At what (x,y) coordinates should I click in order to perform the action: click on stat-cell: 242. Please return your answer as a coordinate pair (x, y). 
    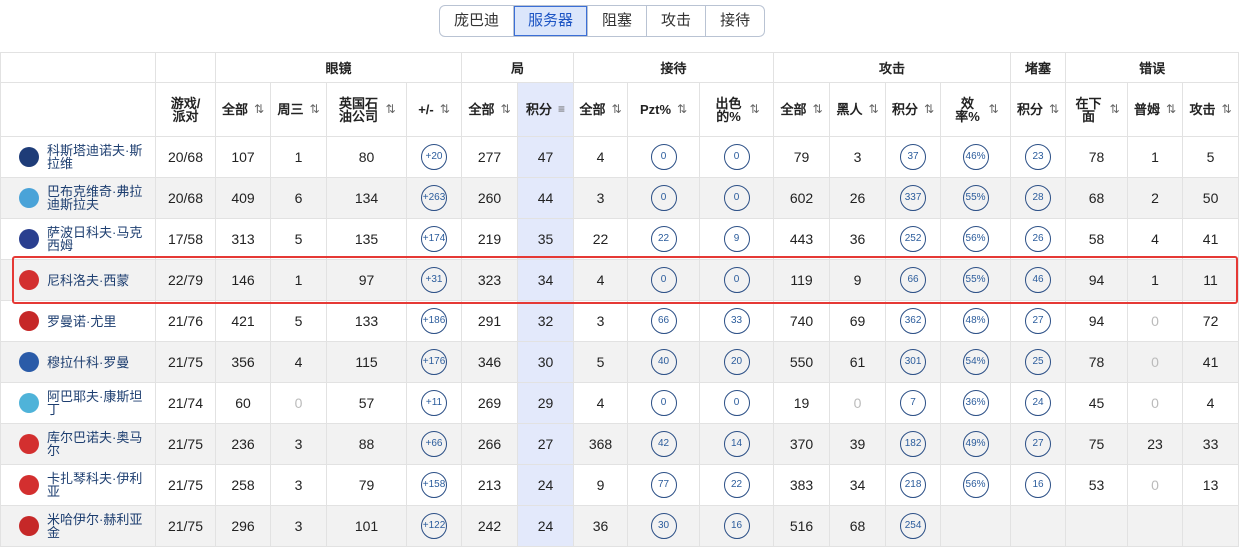
    Looking at the image, I should click on (490, 526).